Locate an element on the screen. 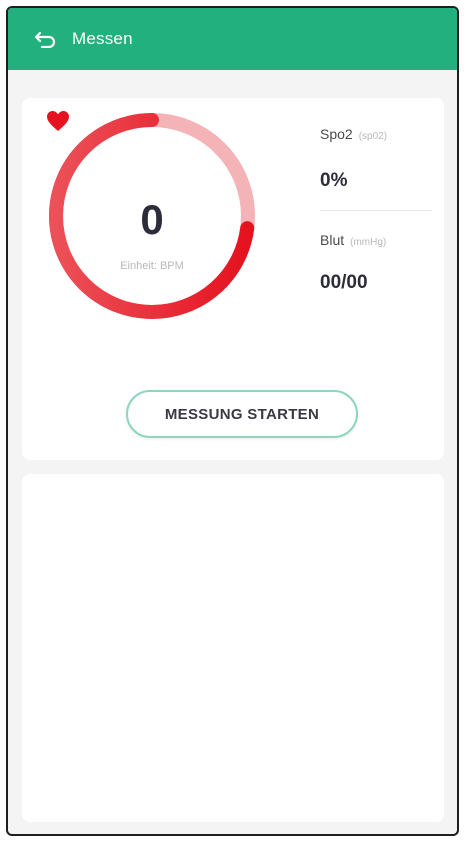 This screenshot has height=842, width=465. blood-label-text: Blut is located at coordinates (332, 240).